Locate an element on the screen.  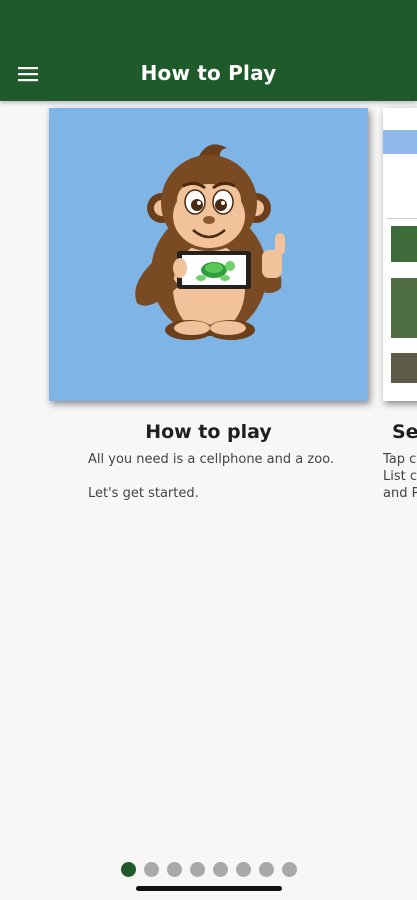
card-text-line: List c is located at coordinates (400, 476).